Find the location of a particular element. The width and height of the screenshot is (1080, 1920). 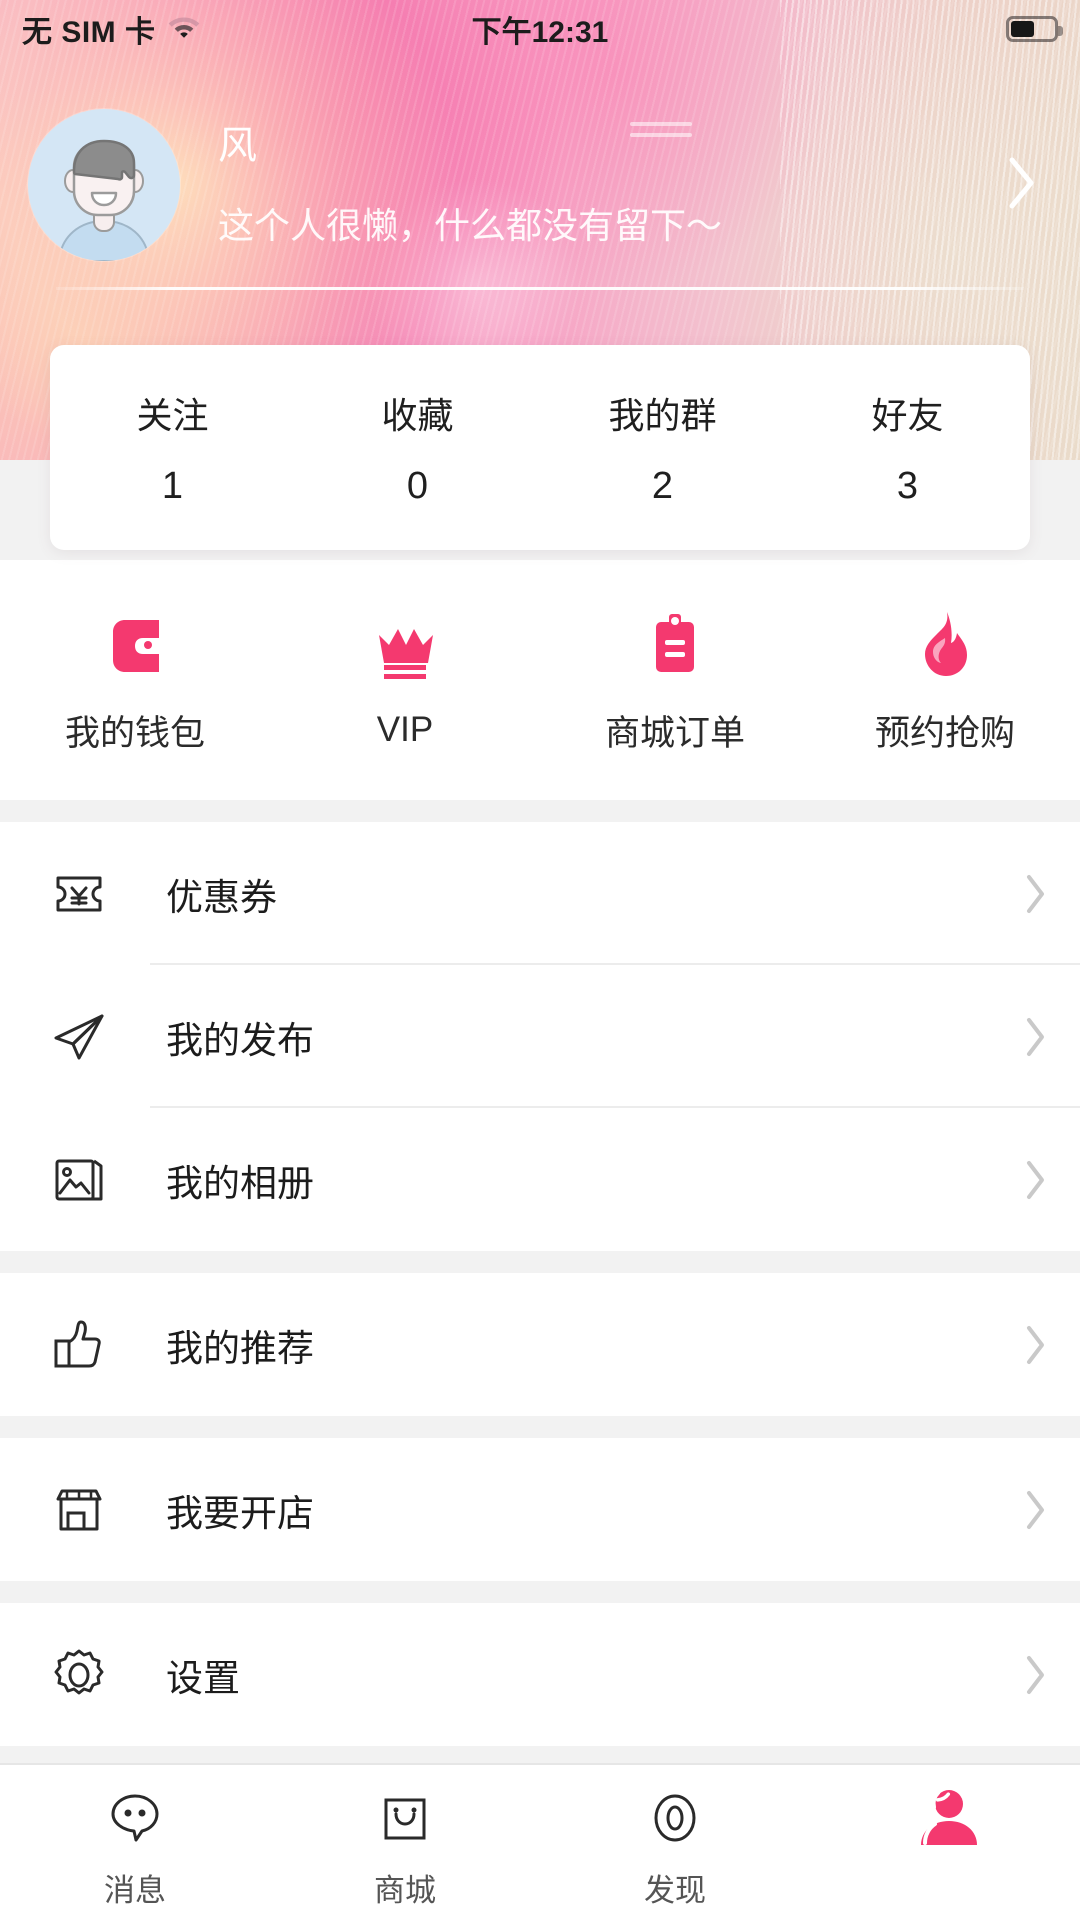

stat-value: 3 is located at coordinates (907, 486).